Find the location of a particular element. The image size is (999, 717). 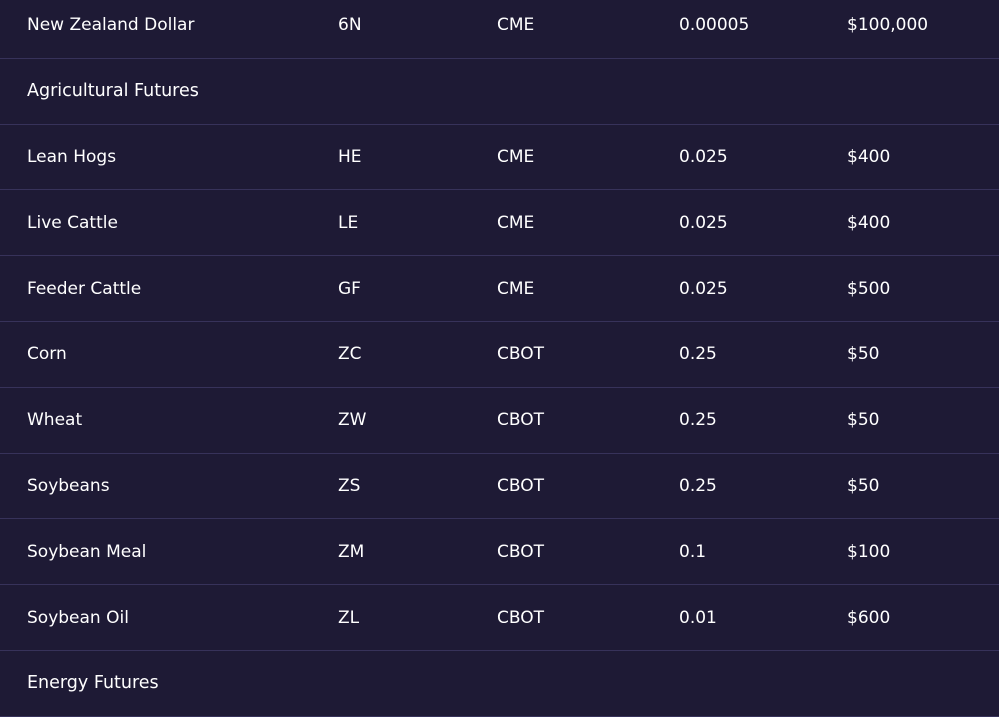

contract-symbol: ZS is located at coordinates (349, 485).